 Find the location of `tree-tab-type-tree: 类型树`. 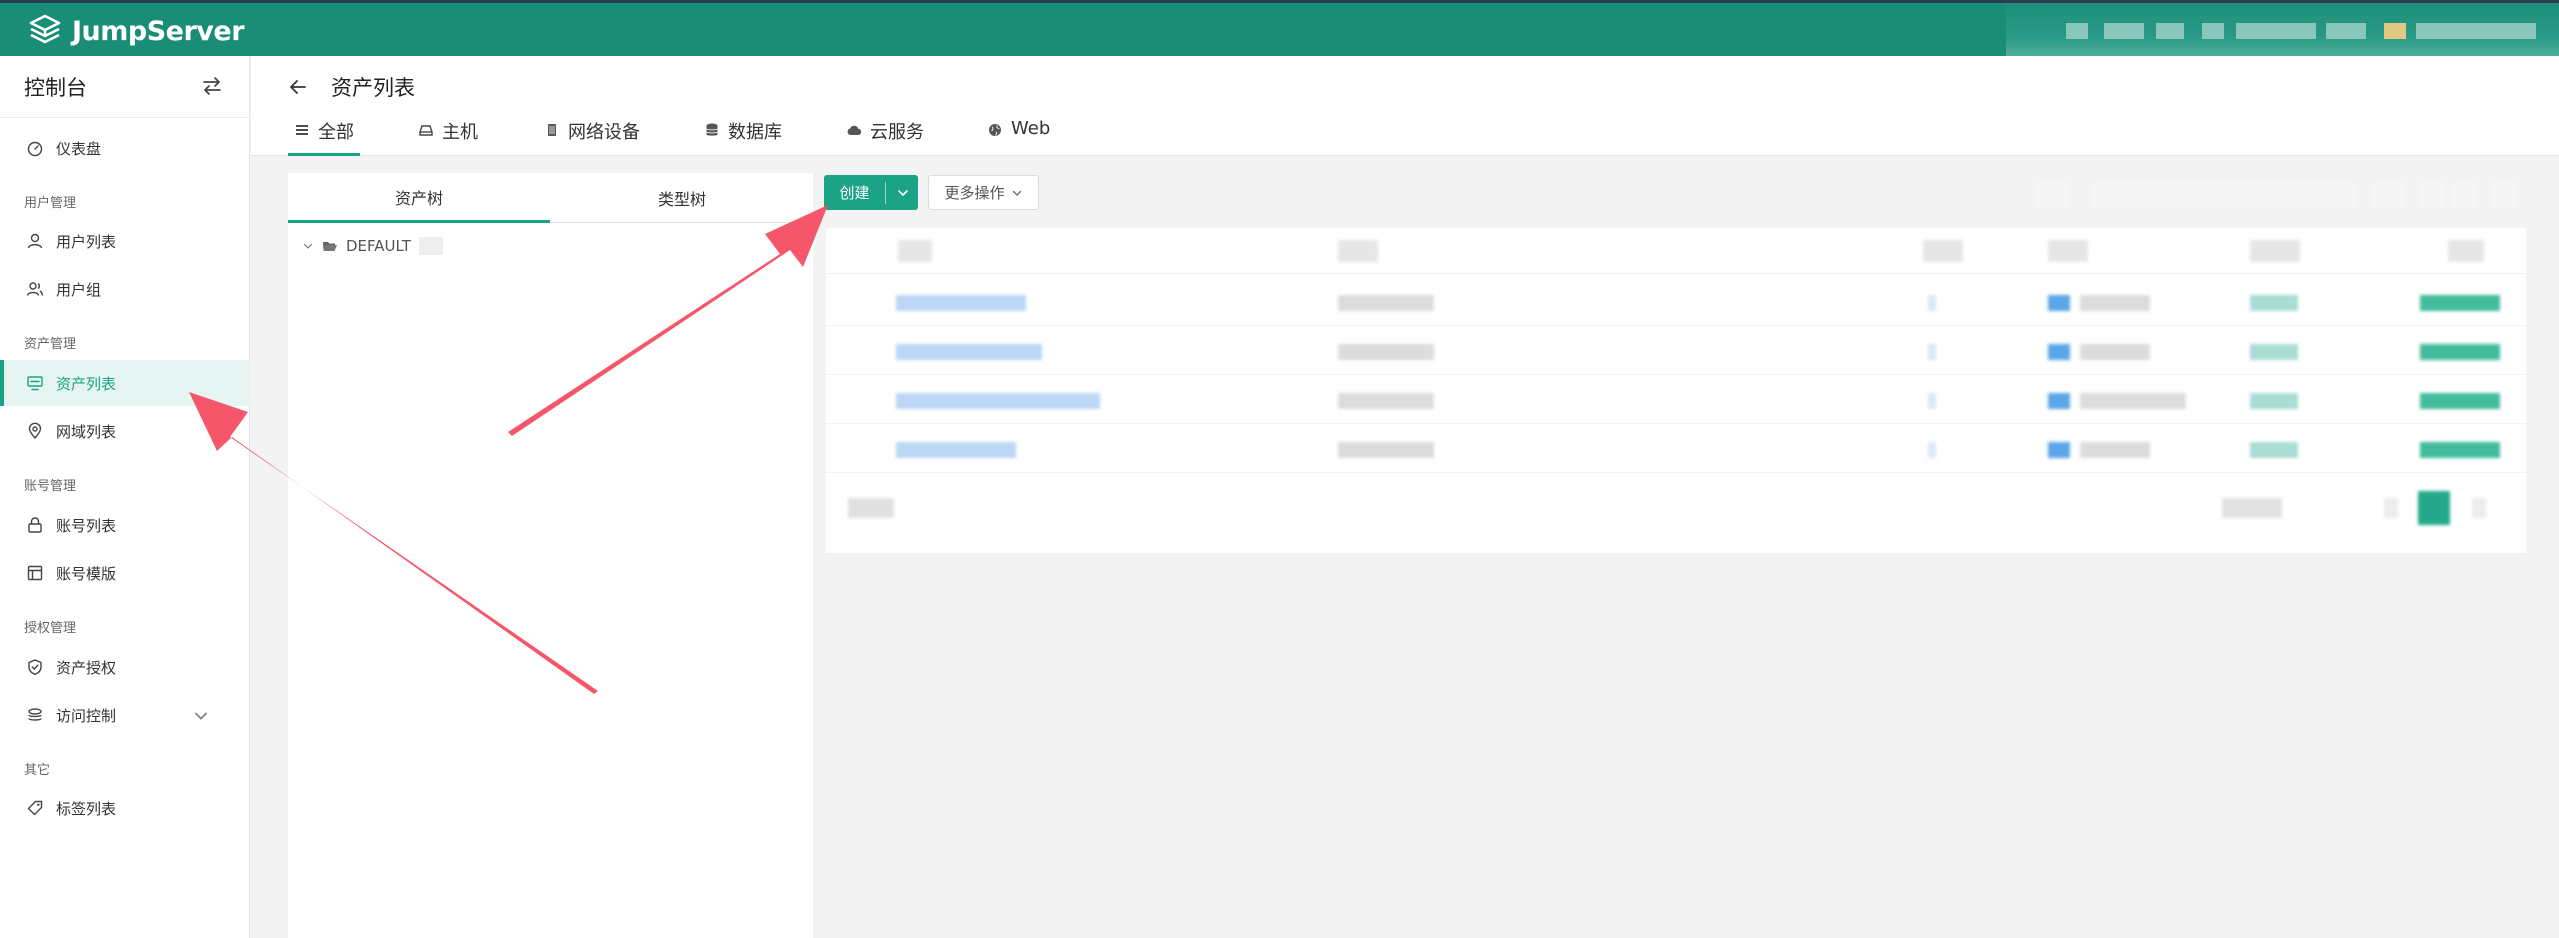

tree-tab-type-tree: 类型树 is located at coordinates (682, 198).